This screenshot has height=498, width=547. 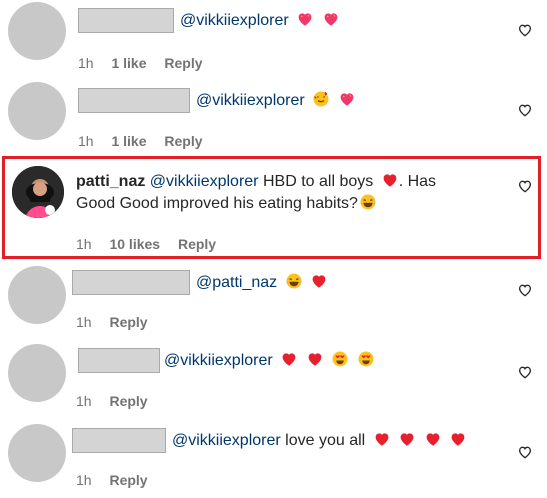 I want to click on comment-text: @patti_naz, so click(x=262, y=283).